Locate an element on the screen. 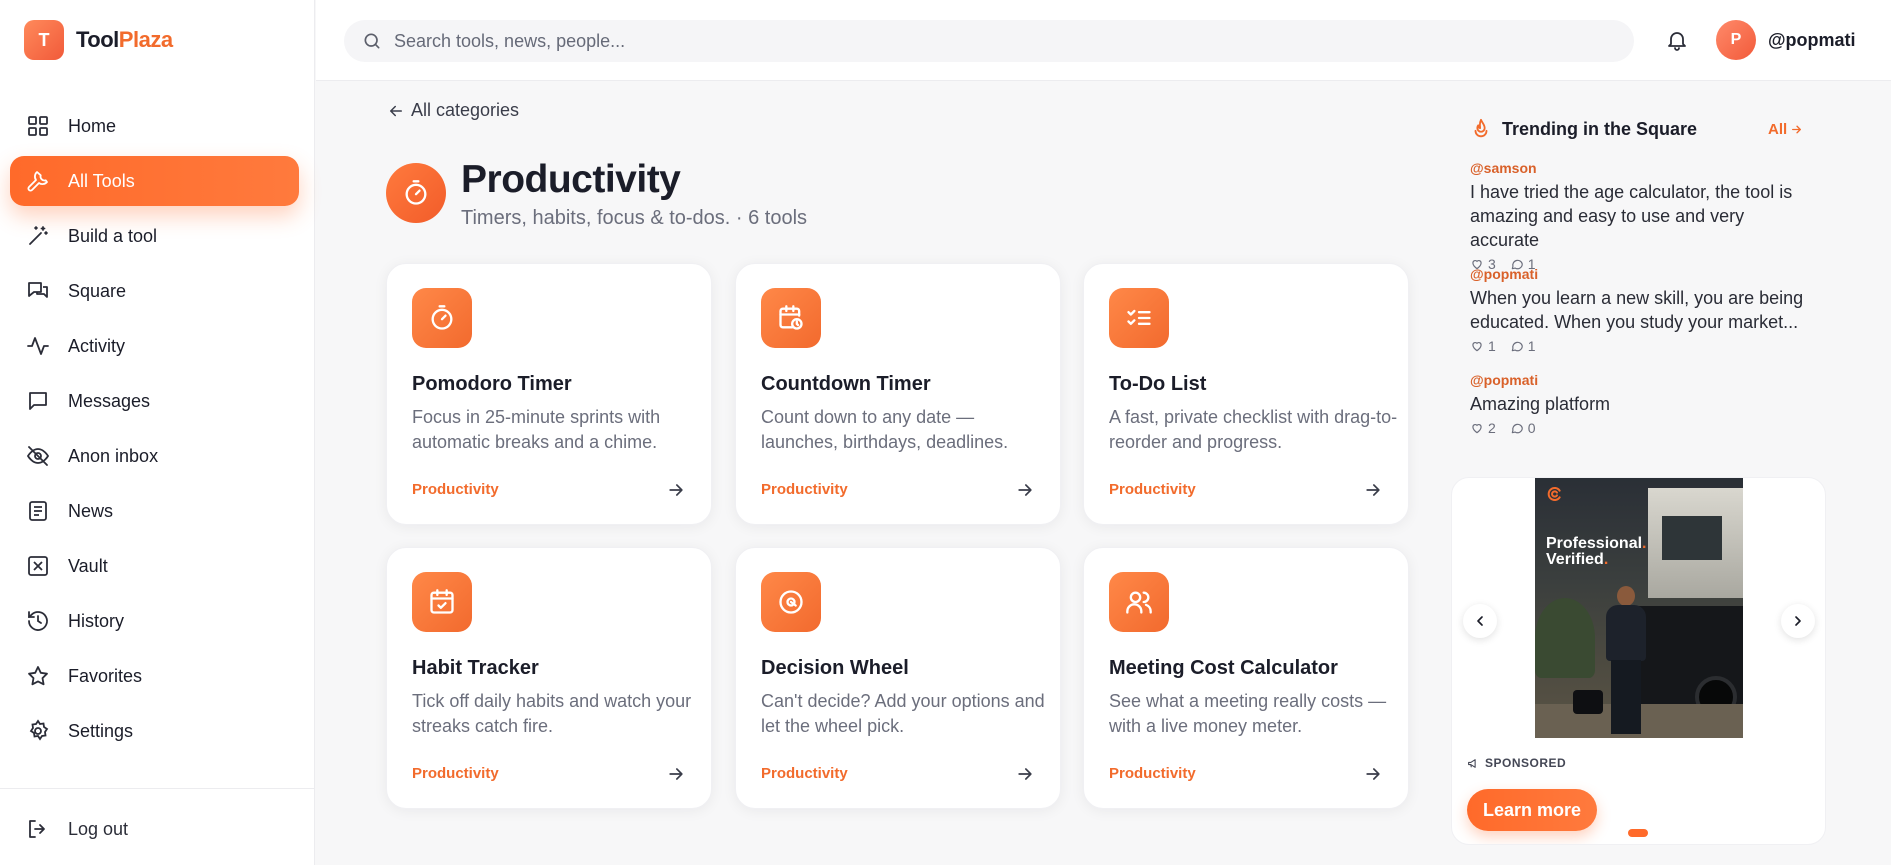 This screenshot has width=1891, height=865. ad-person is located at coordinates (1626, 661).